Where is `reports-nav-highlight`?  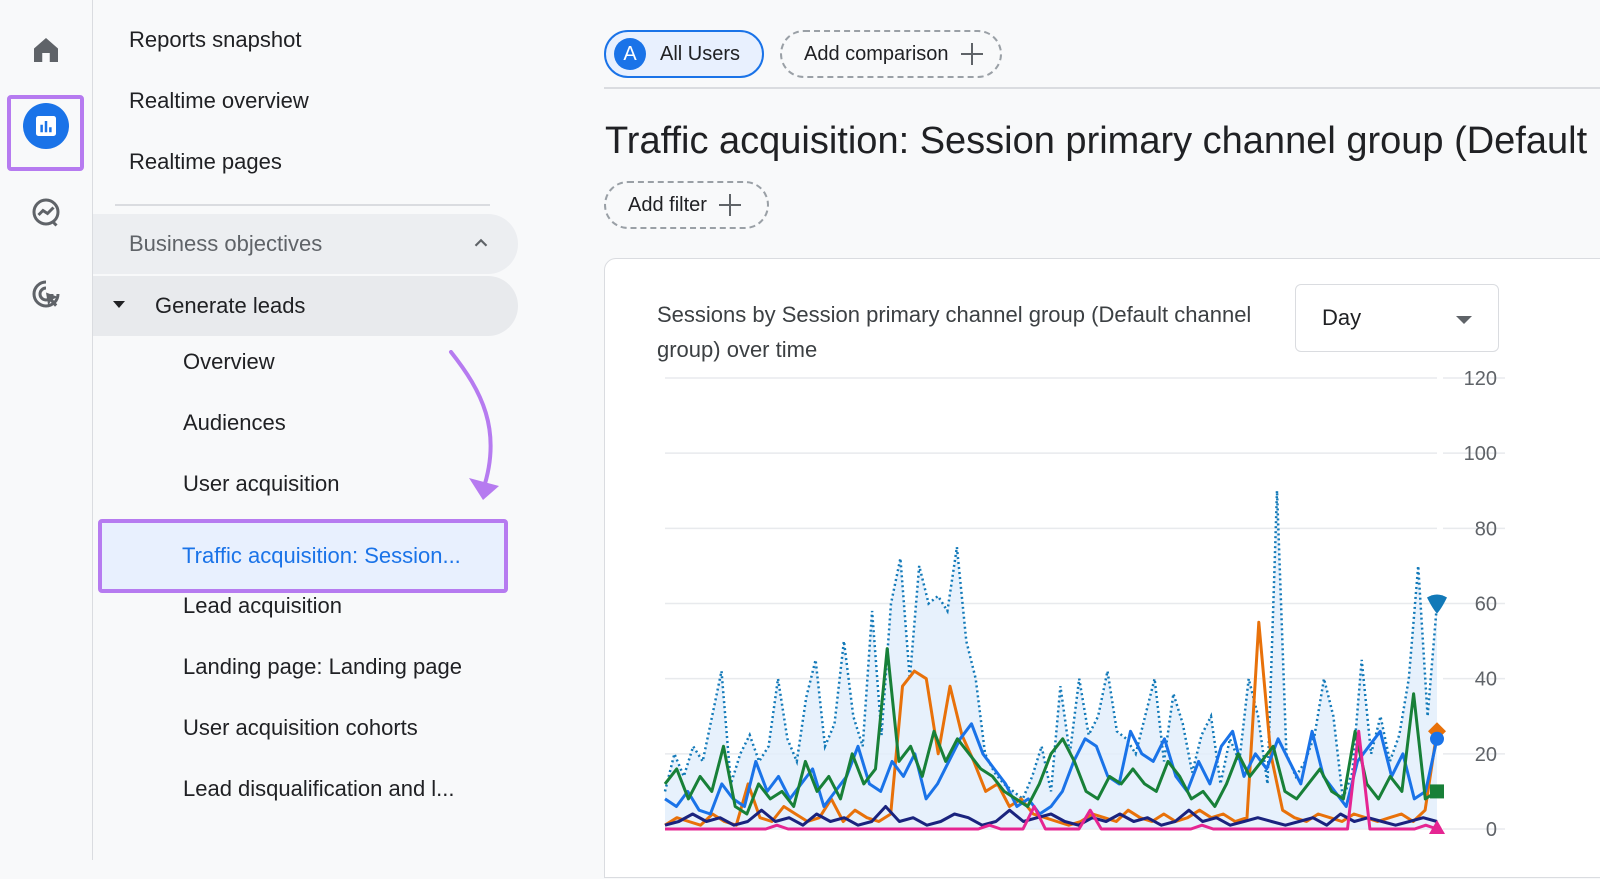
reports-nav-highlight is located at coordinates (45, 133).